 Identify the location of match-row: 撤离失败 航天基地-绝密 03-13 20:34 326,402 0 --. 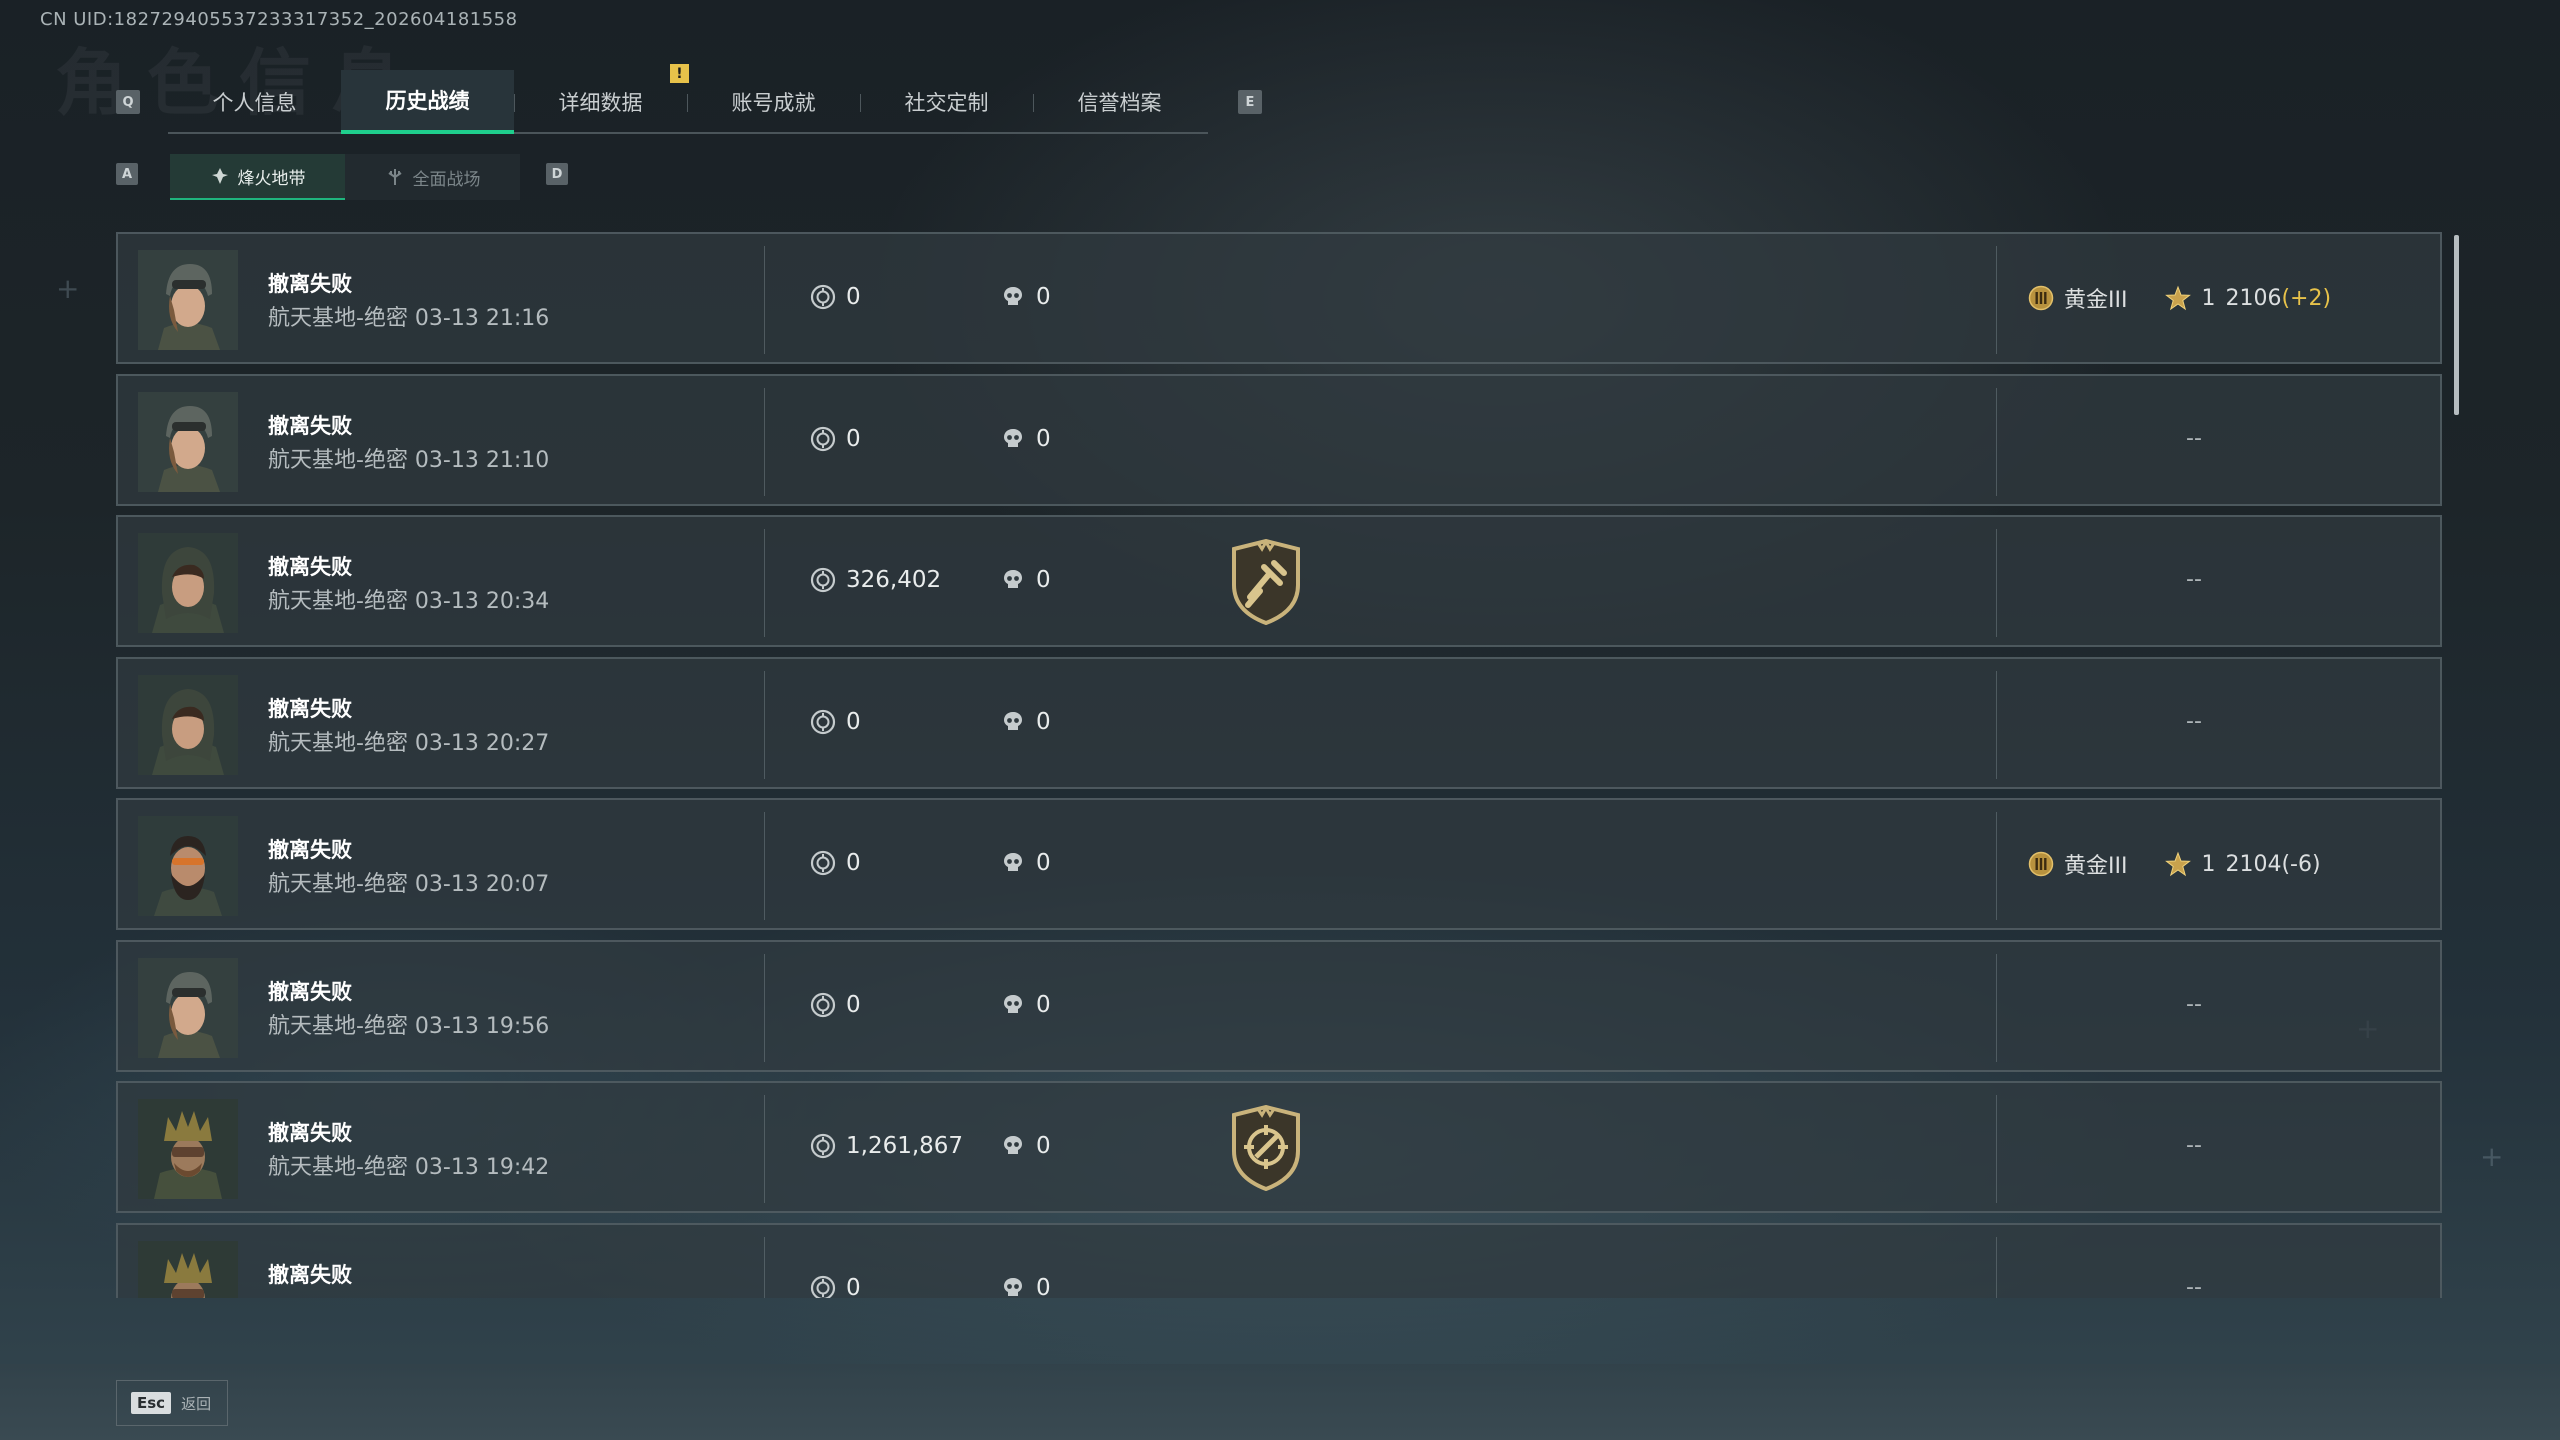
(1279, 581).